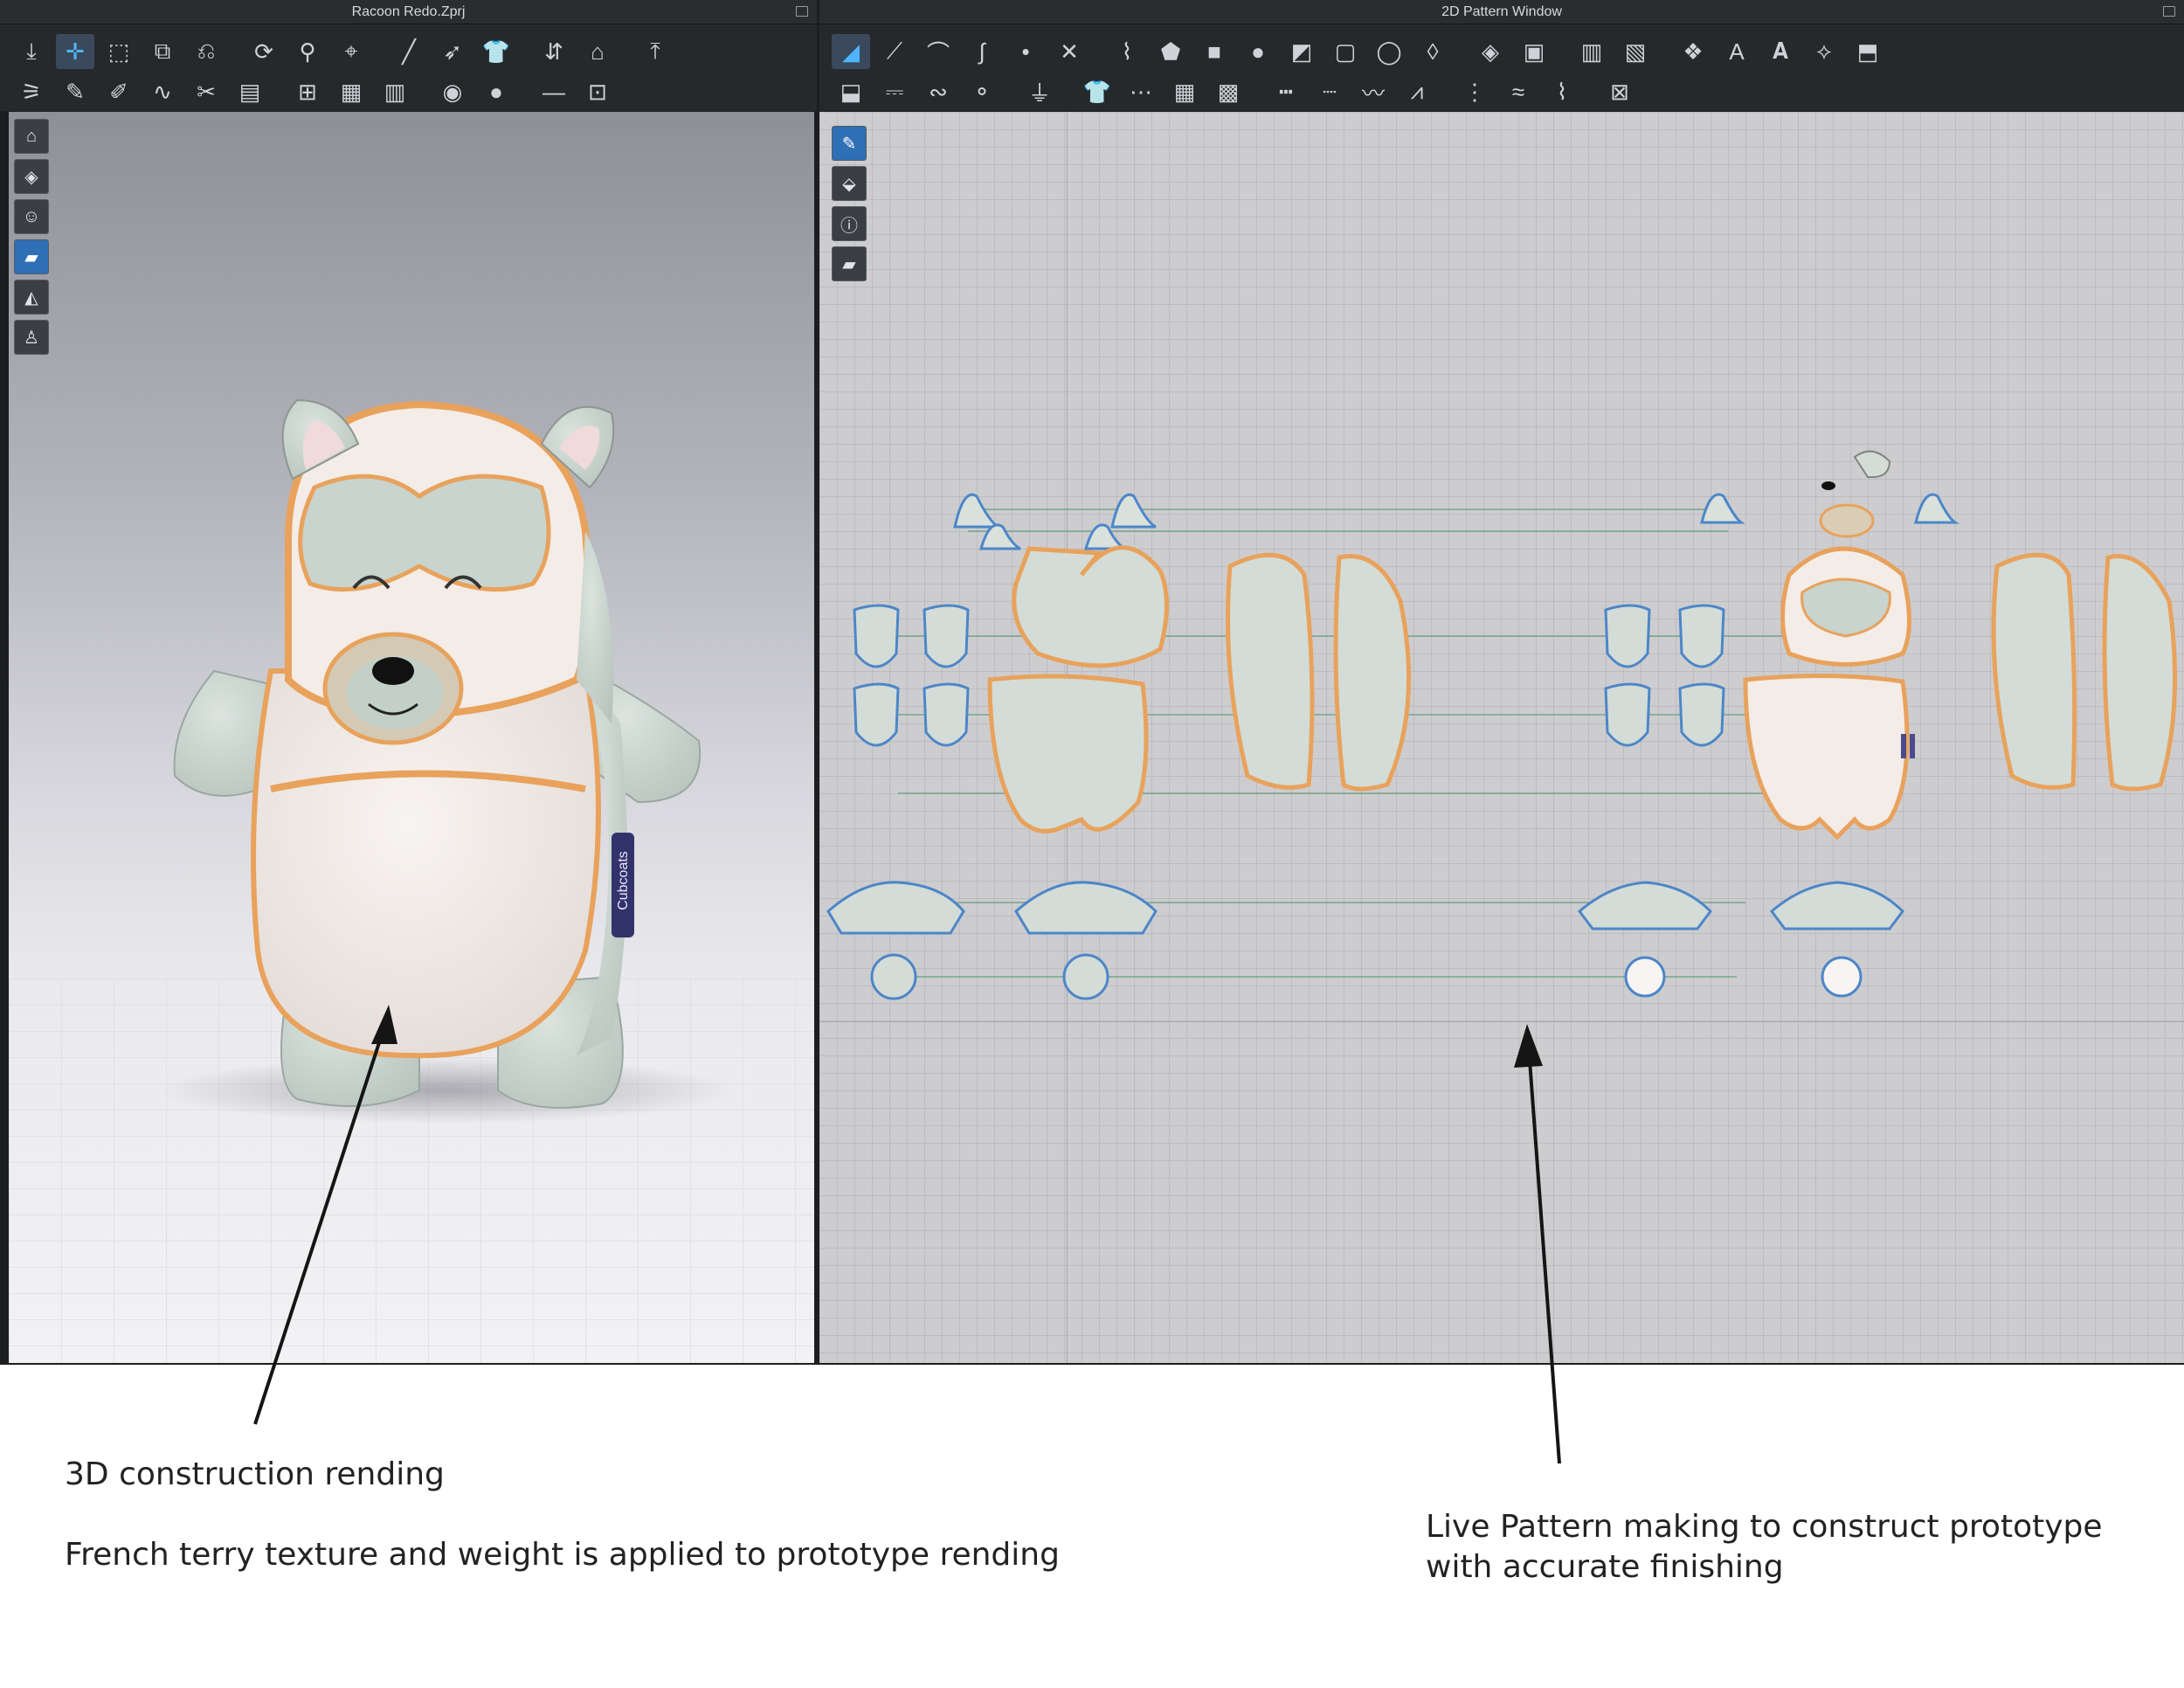 Image resolution: width=2184 pixels, height=1688 pixels. What do you see at coordinates (1456, 521) in the screenshot?
I see `ear-pieces` at bounding box center [1456, 521].